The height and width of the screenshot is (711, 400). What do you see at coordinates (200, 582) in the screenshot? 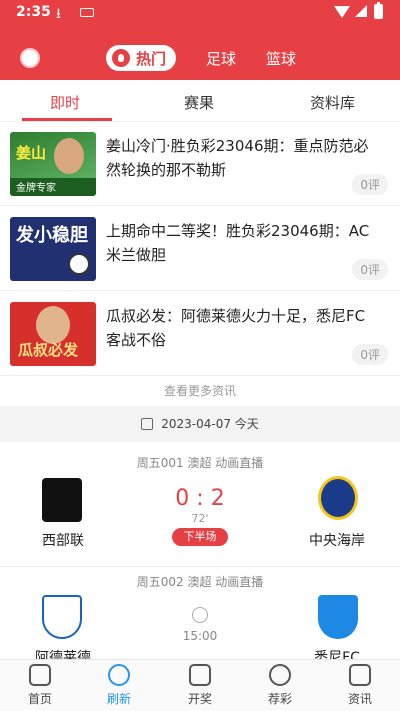
I see `match-header: 周五002 澳超 动画直播` at bounding box center [200, 582].